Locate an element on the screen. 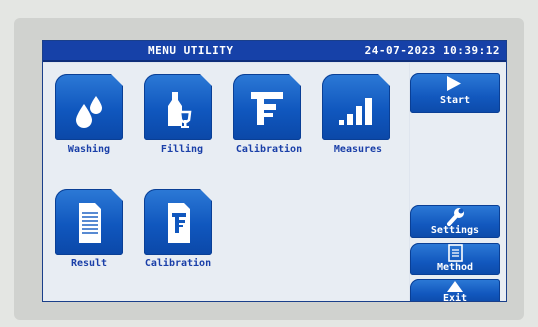  settings-label: Settings is located at coordinates (455, 230).